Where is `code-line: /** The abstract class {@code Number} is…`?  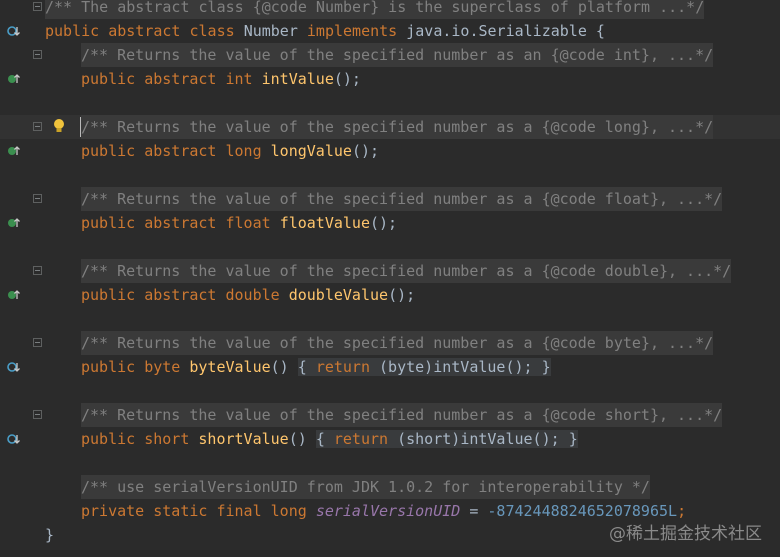
code-line: /** The abstract class {@code Number} is… is located at coordinates (390, 9).